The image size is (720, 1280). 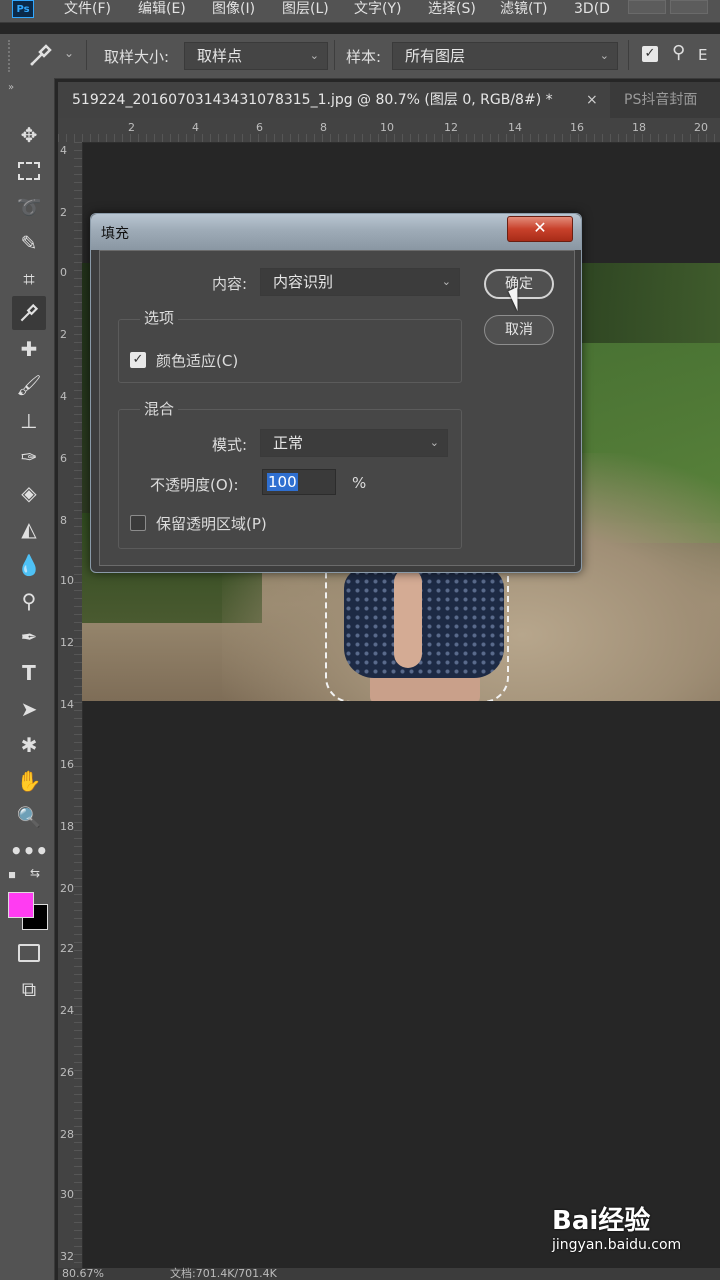 I want to click on color-adapt-label: 颜色适应(C), so click(x=197, y=361).